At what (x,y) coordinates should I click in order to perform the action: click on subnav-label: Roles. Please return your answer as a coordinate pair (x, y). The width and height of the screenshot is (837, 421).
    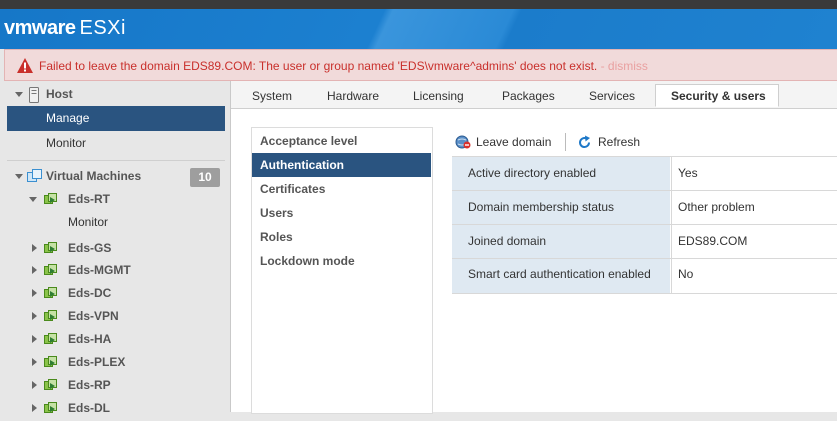
    Looking at the image, I should click on (276, 237).